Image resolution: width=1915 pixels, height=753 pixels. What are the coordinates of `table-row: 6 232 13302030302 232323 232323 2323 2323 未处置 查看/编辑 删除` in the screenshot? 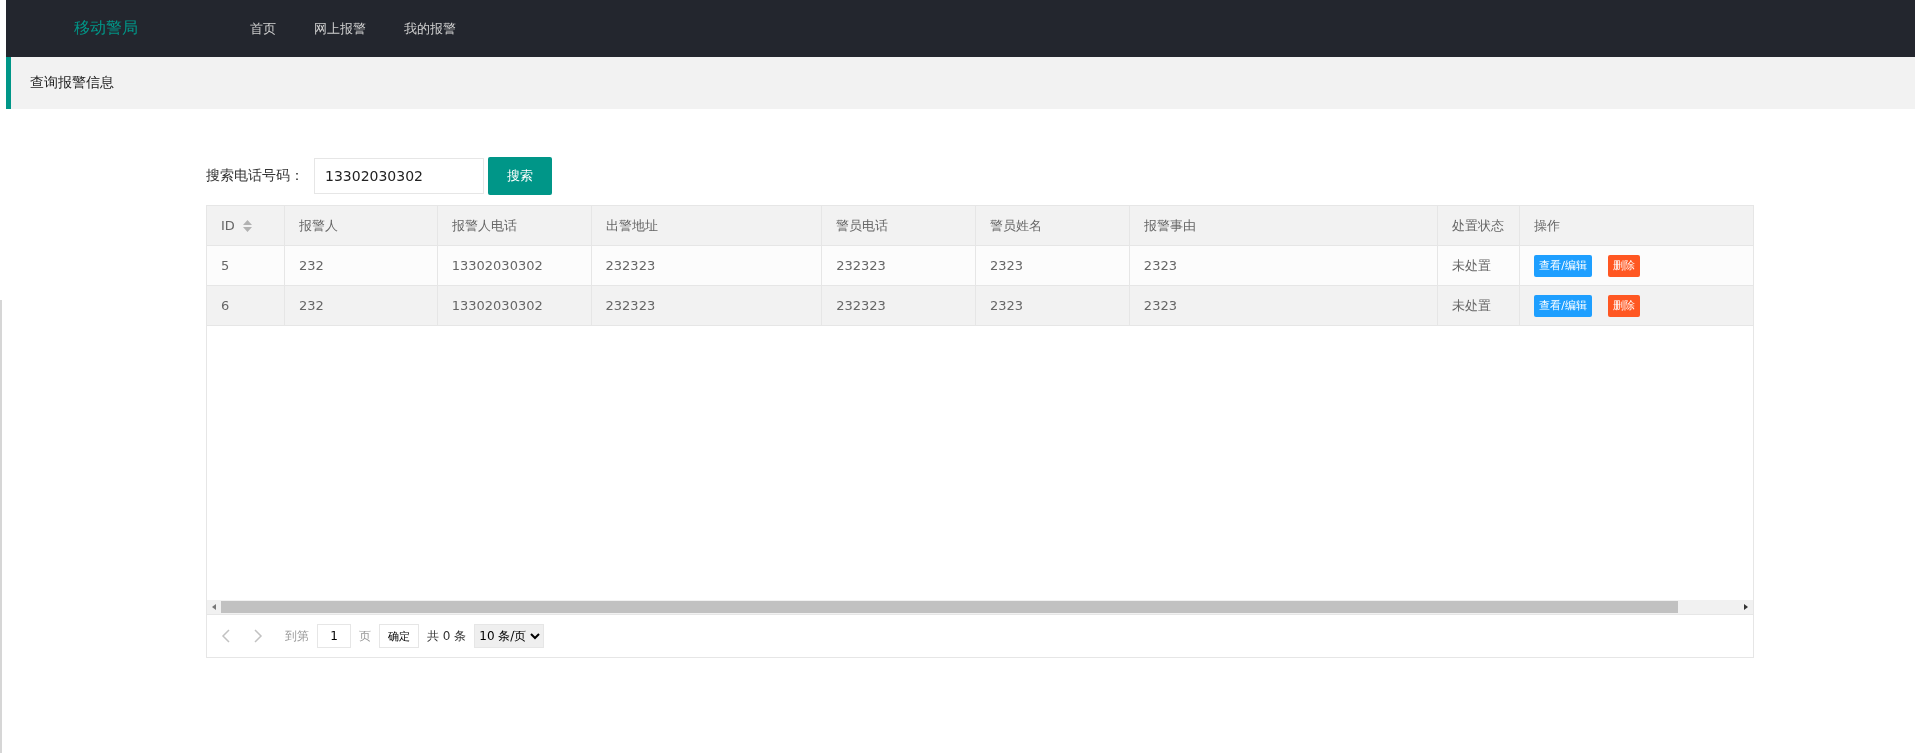 It's located at (980, 306).